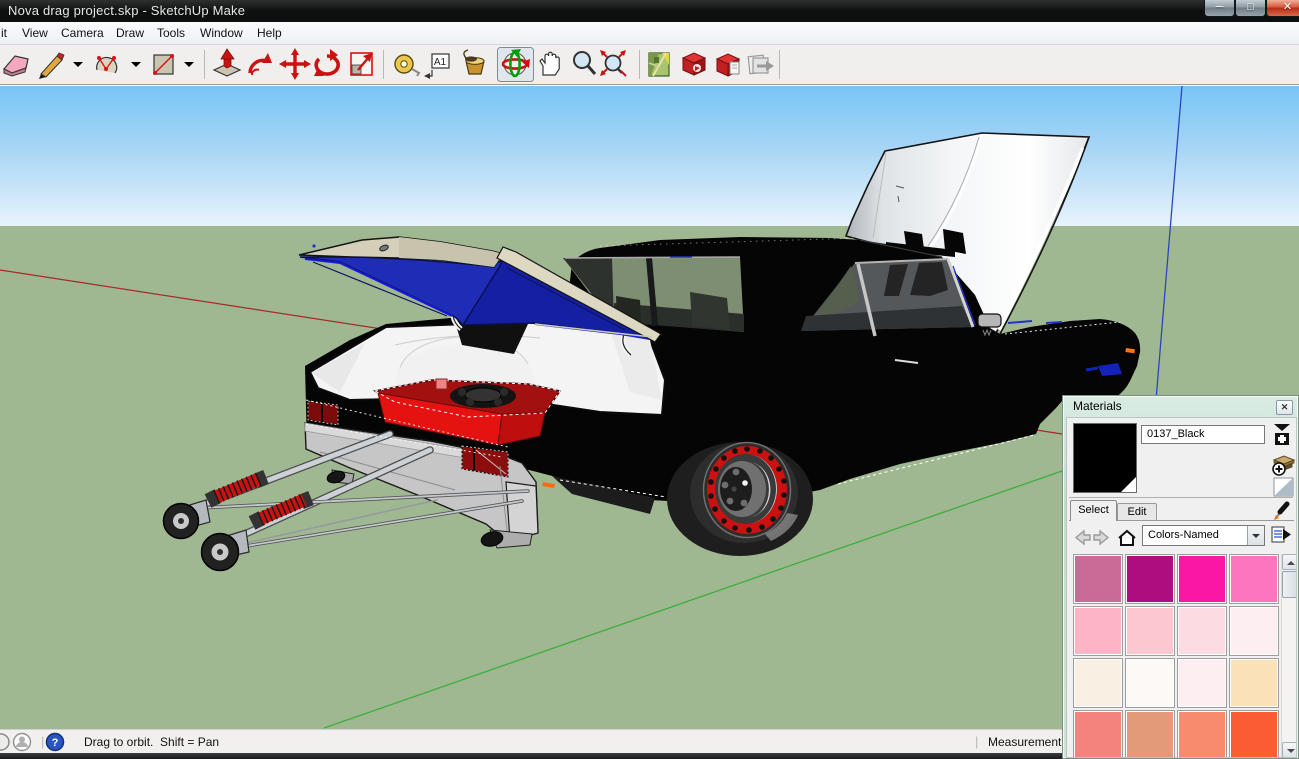 This screenshot has height=759, width=1299. Describe the element at coordinates (440, 62) in the screenshot. I see `svg-text: A1` at that location.